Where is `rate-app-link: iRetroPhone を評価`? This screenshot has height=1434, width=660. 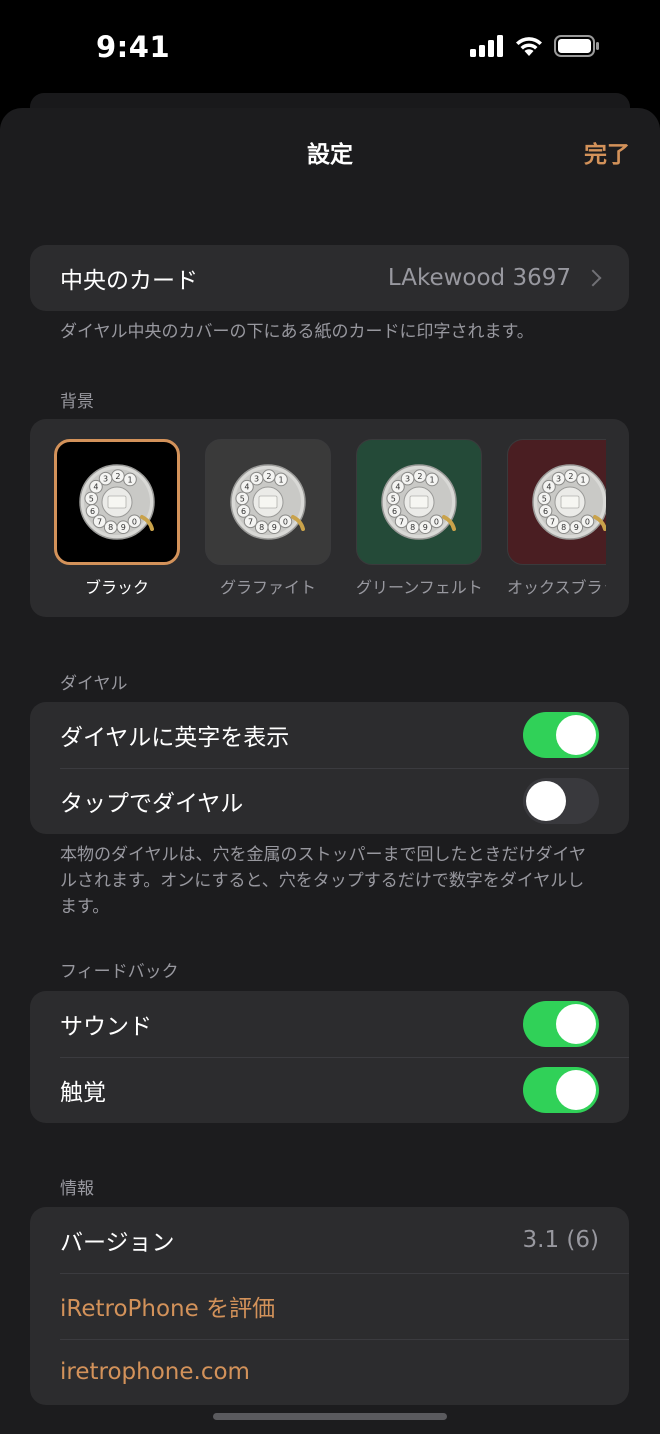 rate-app-link: iRetroPhone を評価 is located at coordinates (167, 1306).